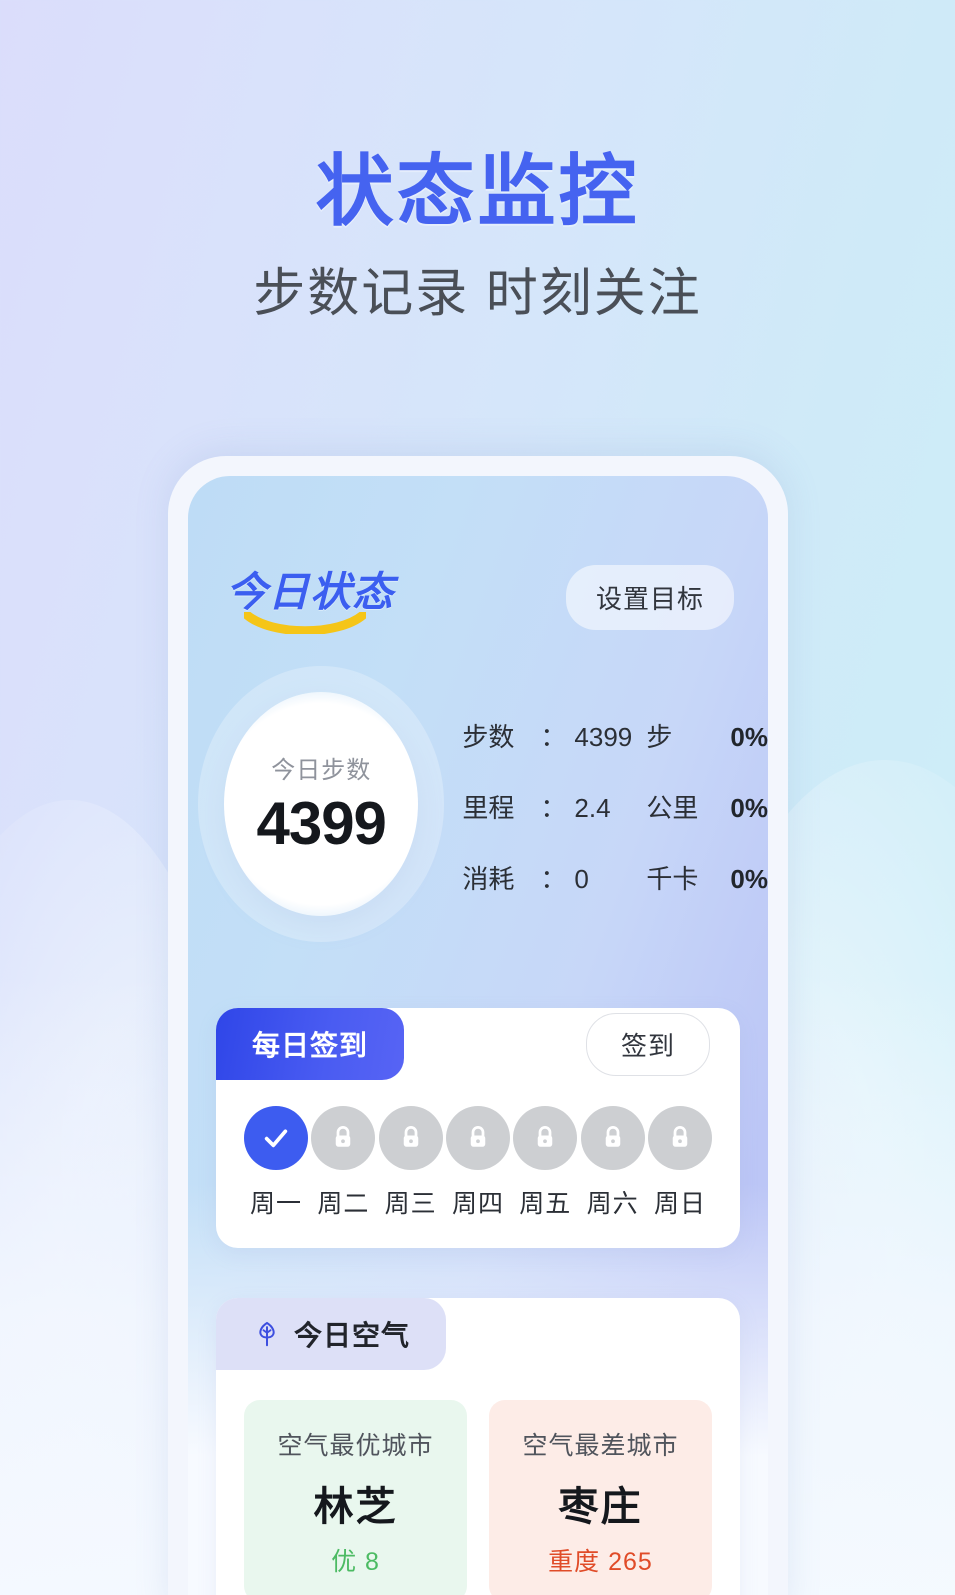 This screenshot has height=1595, width=955. What do you see at coordinates (321, 823) in the screenshot?
I see `steps-ring-value: 4399` at bounding box center [321, 823].